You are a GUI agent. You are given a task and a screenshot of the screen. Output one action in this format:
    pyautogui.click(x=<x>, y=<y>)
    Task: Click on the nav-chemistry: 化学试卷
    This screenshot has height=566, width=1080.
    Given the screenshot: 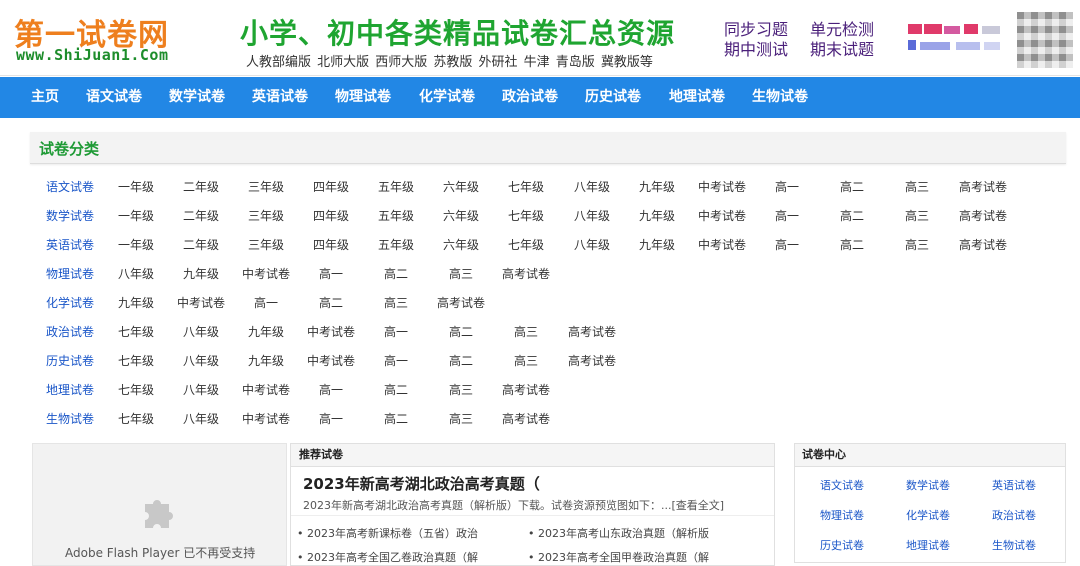 What is the action you would take?
    pyautogui.click(x=447, y=97)
    